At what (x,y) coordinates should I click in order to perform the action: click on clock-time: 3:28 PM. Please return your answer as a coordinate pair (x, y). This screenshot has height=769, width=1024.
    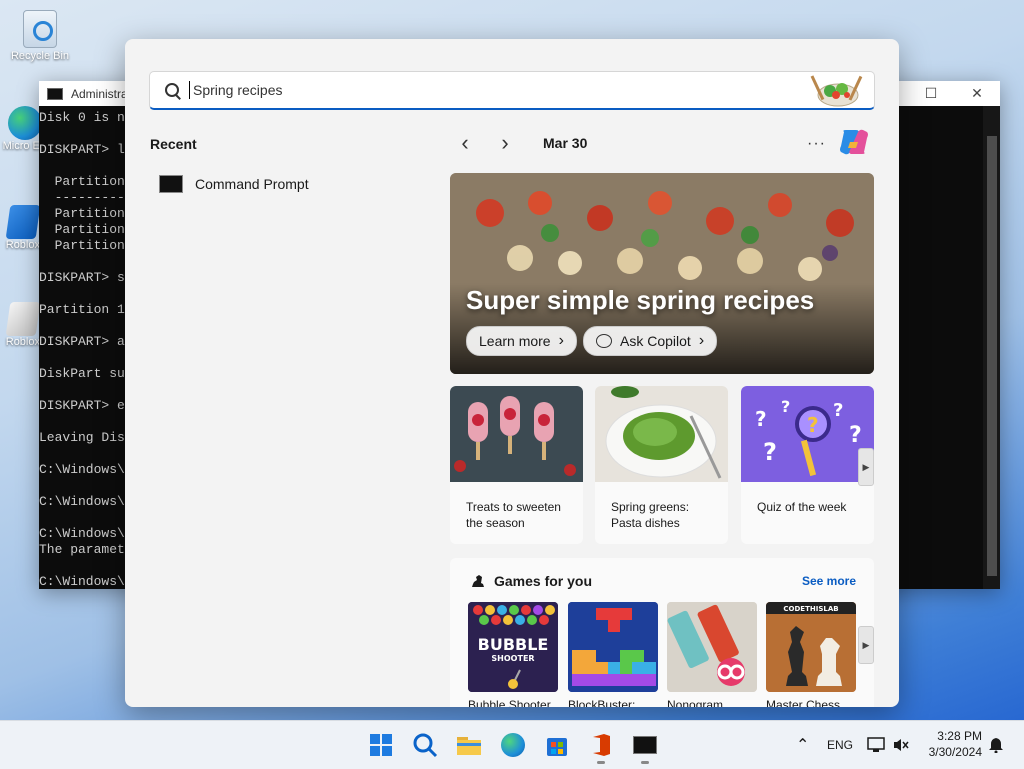
    Looking at the image, I should click on (959, 736).